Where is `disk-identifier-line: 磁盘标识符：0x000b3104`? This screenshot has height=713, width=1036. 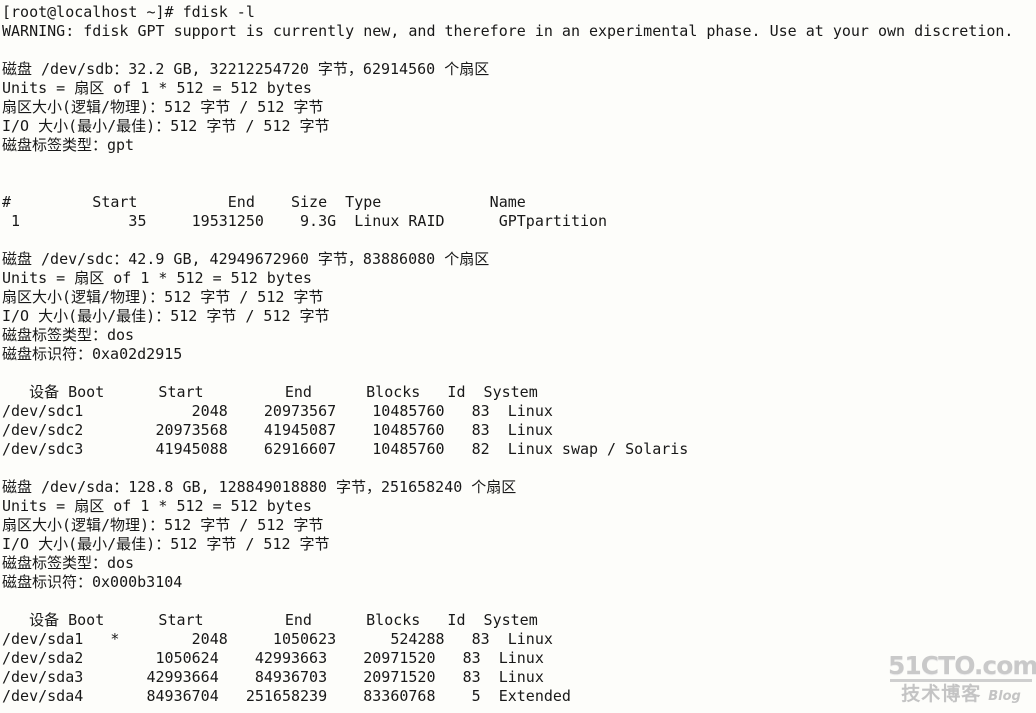
disk-identifier-line: 磁盘标识符：0x000b3104 is located at coordinates (92, 582).